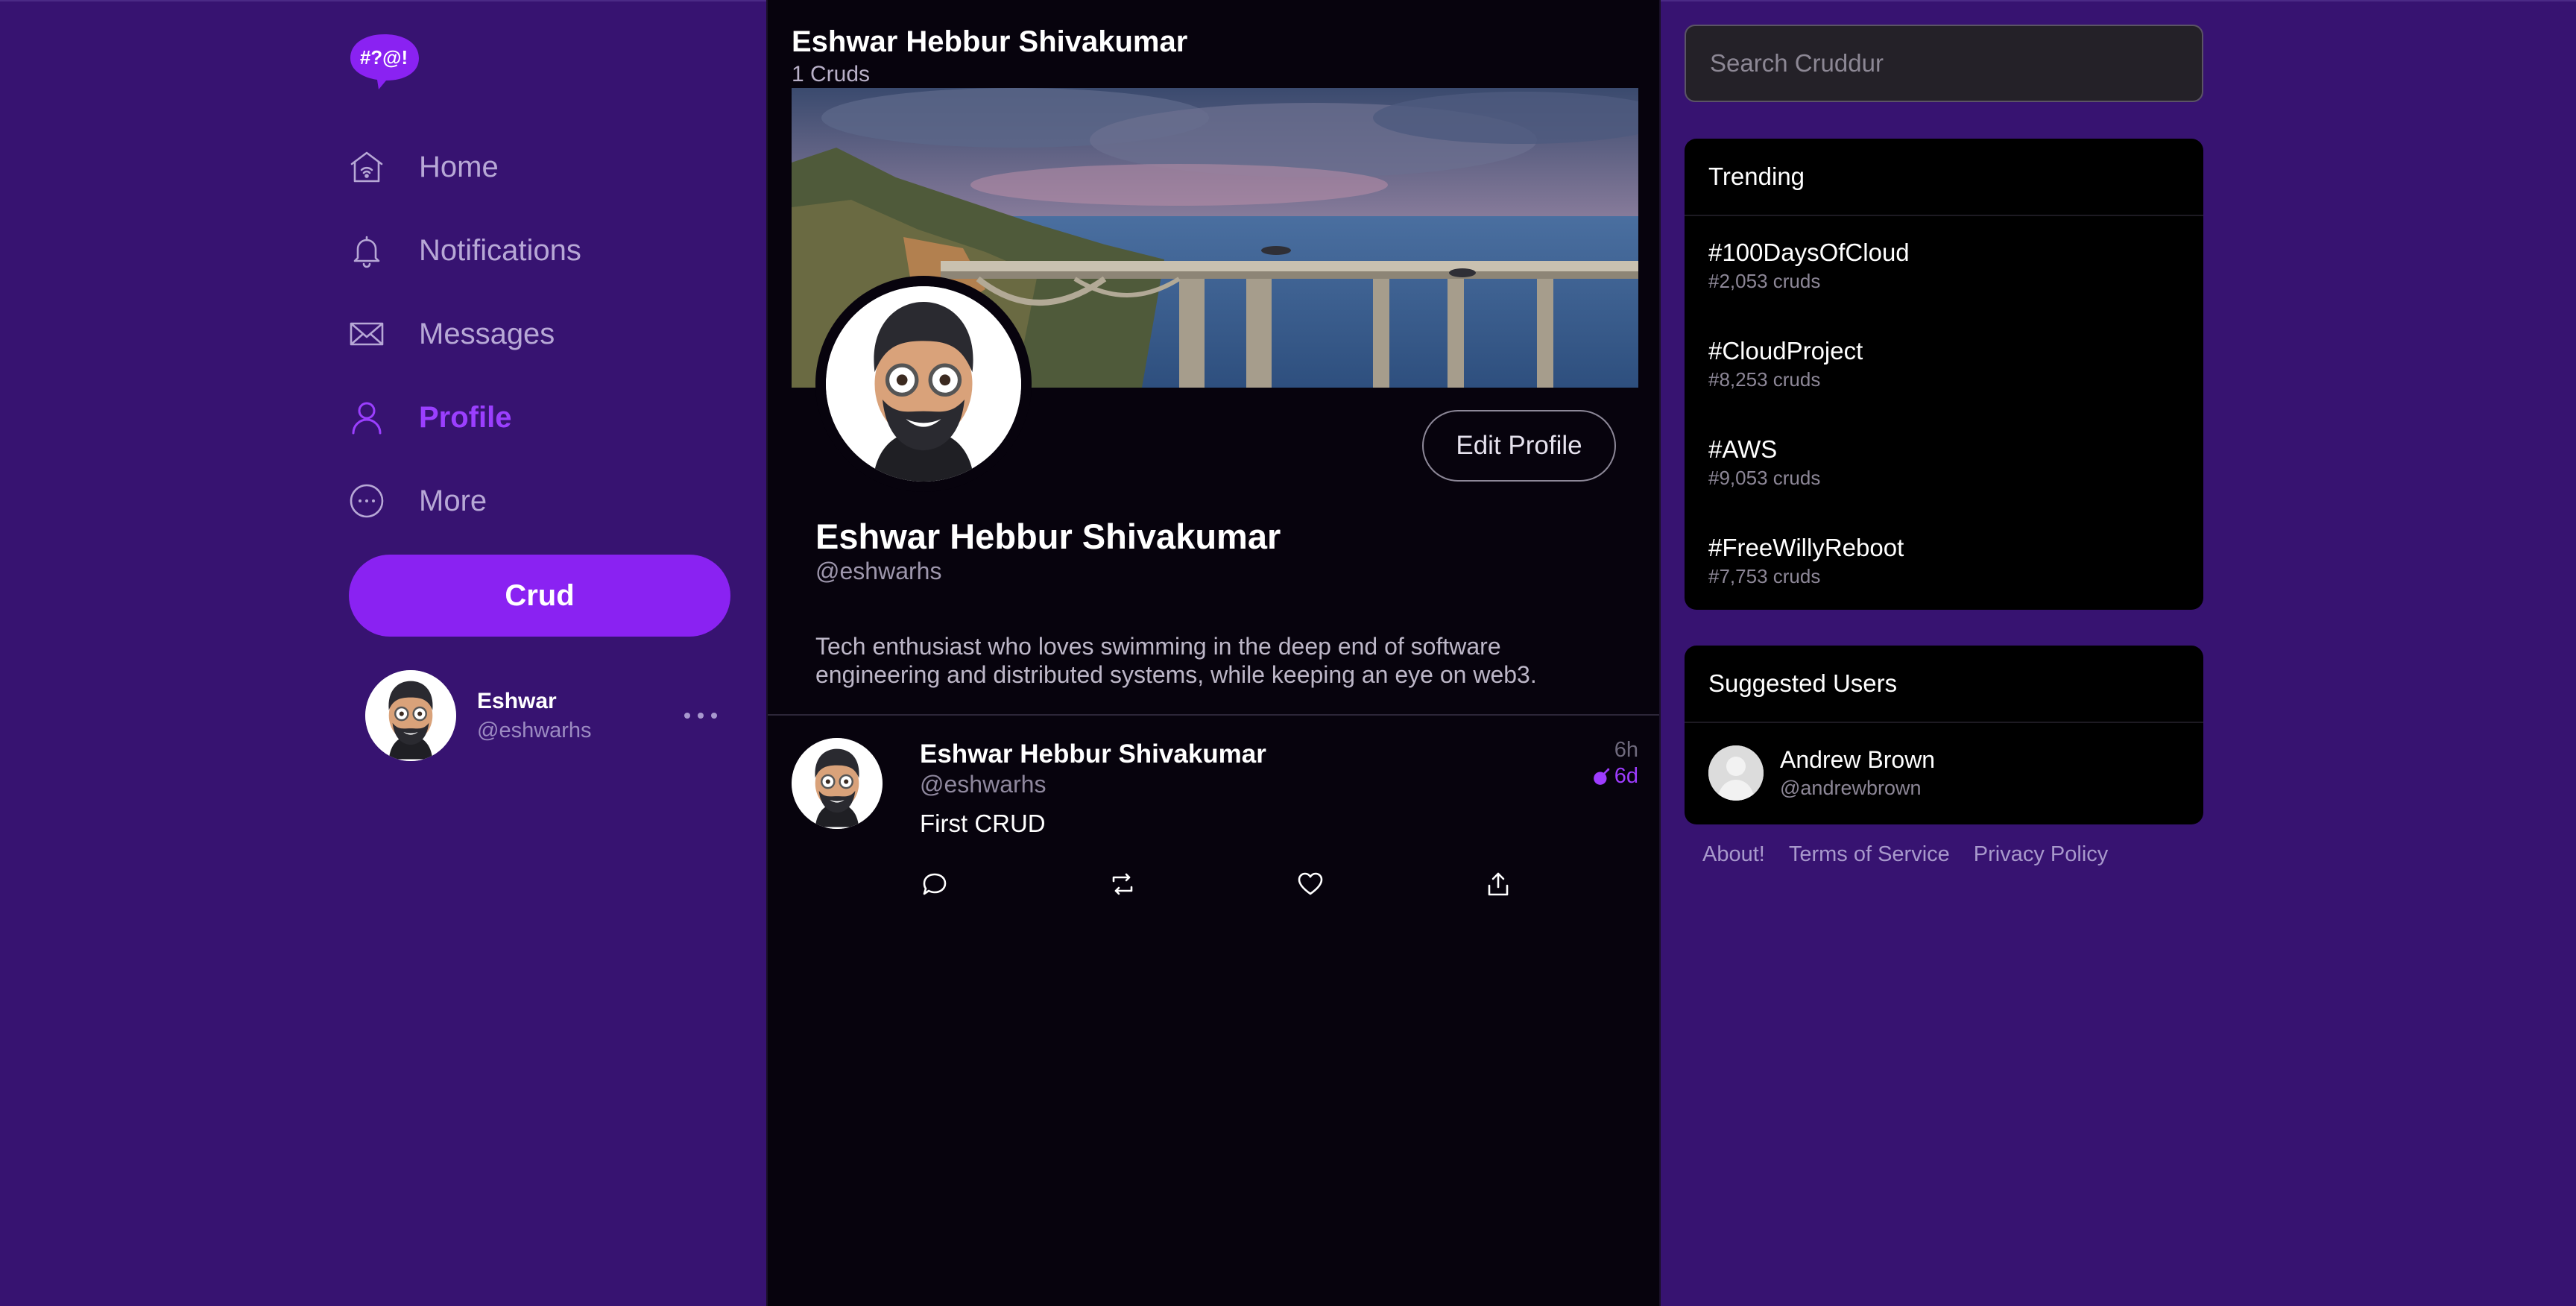 This screenshot has height=1306, width=2576. I want to click on share-icon, so click(1498, 884).